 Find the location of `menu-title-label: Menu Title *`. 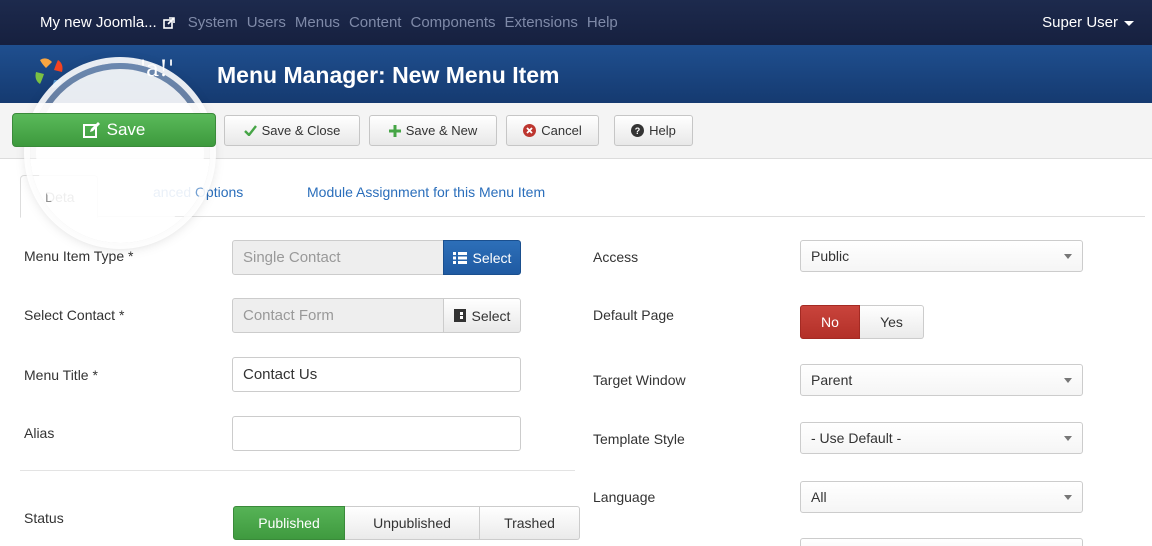

menu-title-label: Menu Title * is located at coordinates (61, 375).